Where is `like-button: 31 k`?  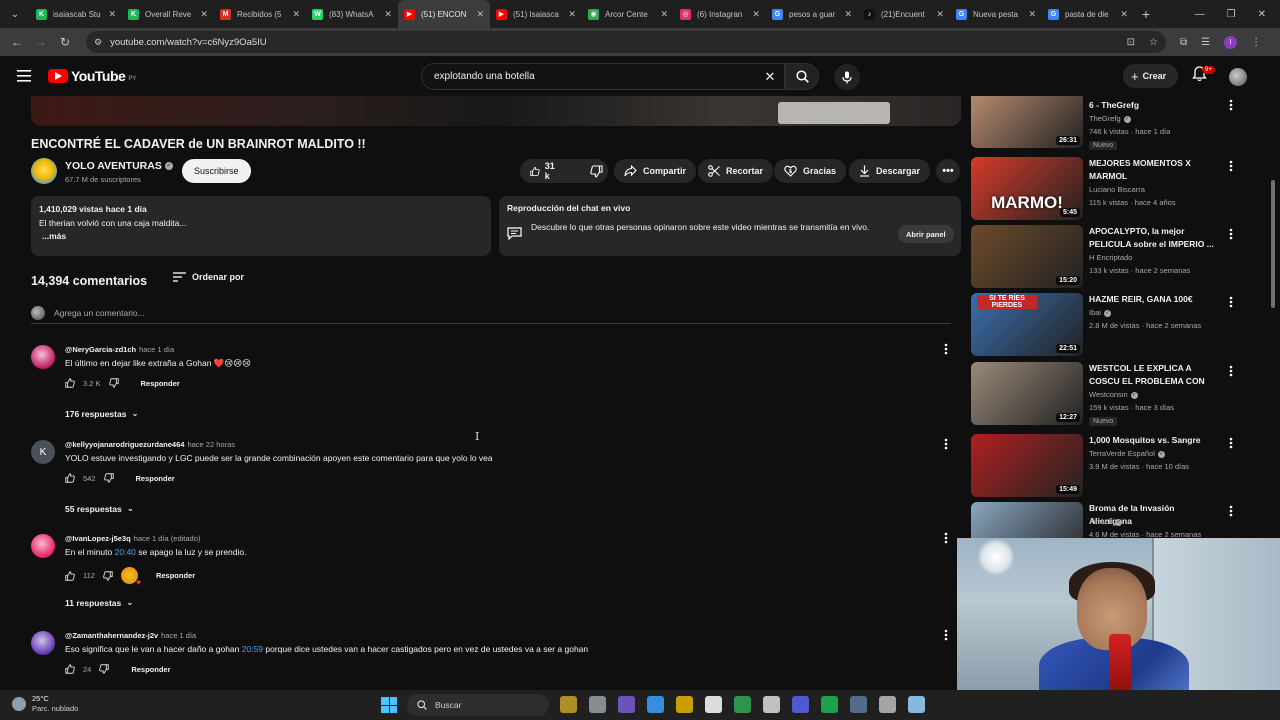 like-button: 31 k is located at coordinates (544, 171).